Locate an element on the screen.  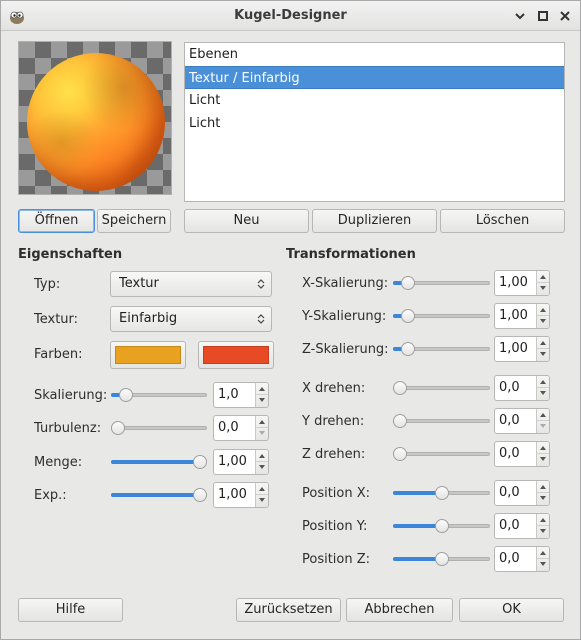
title-bar: Kugel-Designer is located at coordinates (290, 16).